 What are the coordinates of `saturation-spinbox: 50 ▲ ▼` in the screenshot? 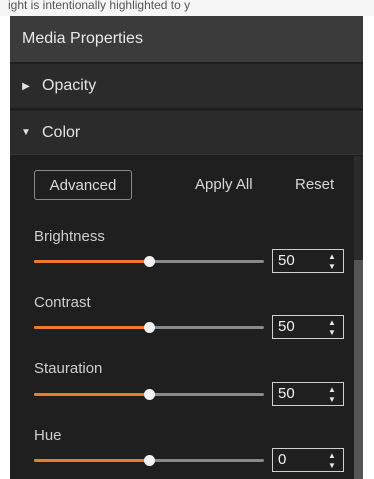 It's located at (308, 394).